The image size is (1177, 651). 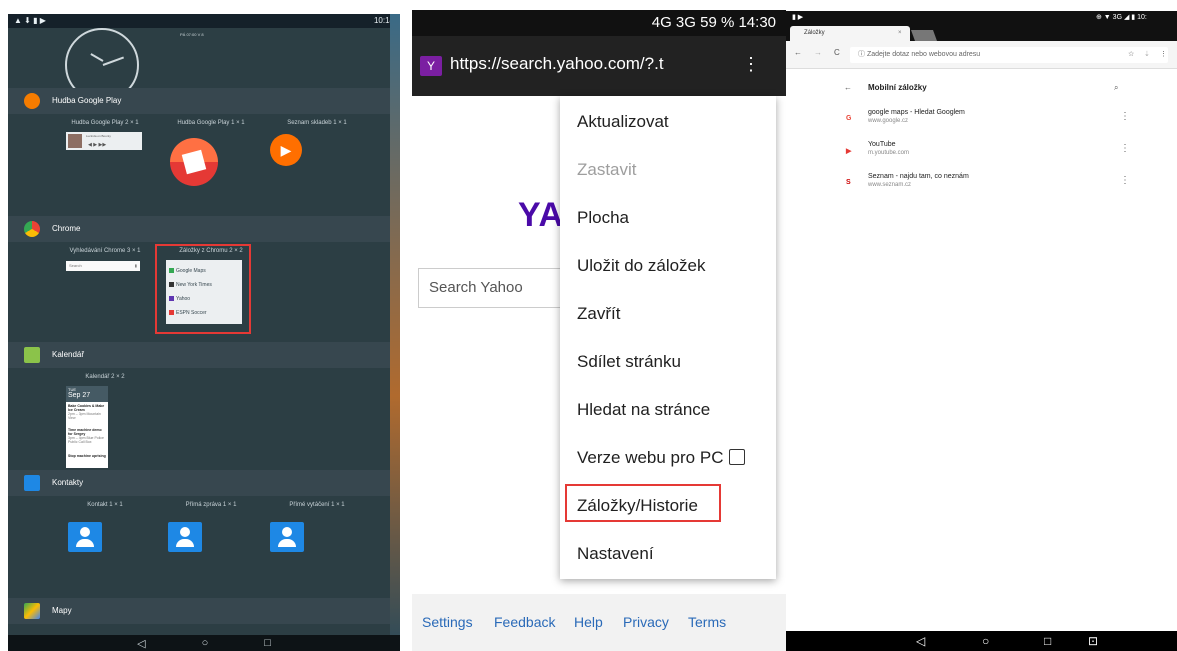 I want to click on screenshot-icon: ⊡, so click(x=1093, y=641).